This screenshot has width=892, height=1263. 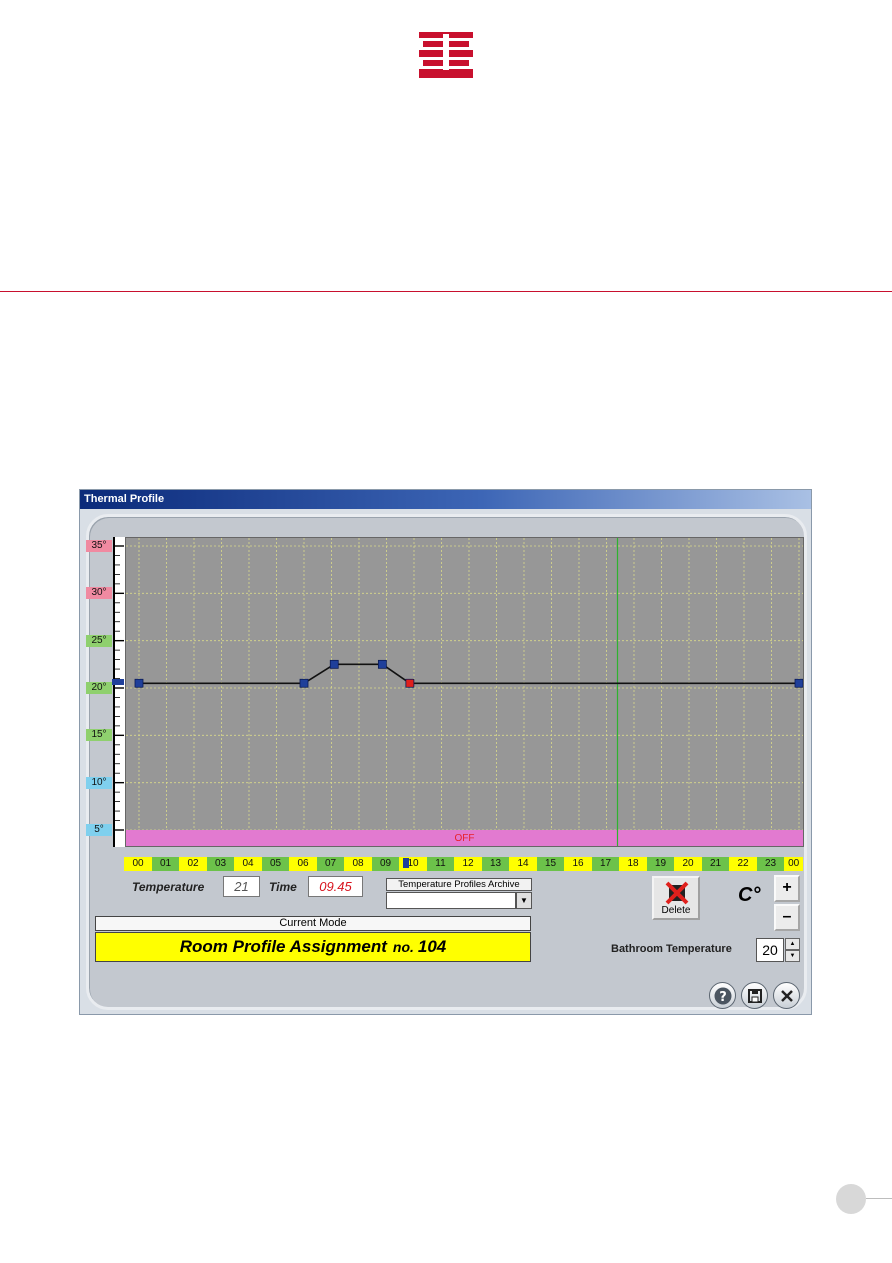 What do you see at coordinates (749, 895) in the screenshot?
I see `unit-label: C°` at bounding box center [749, 895].